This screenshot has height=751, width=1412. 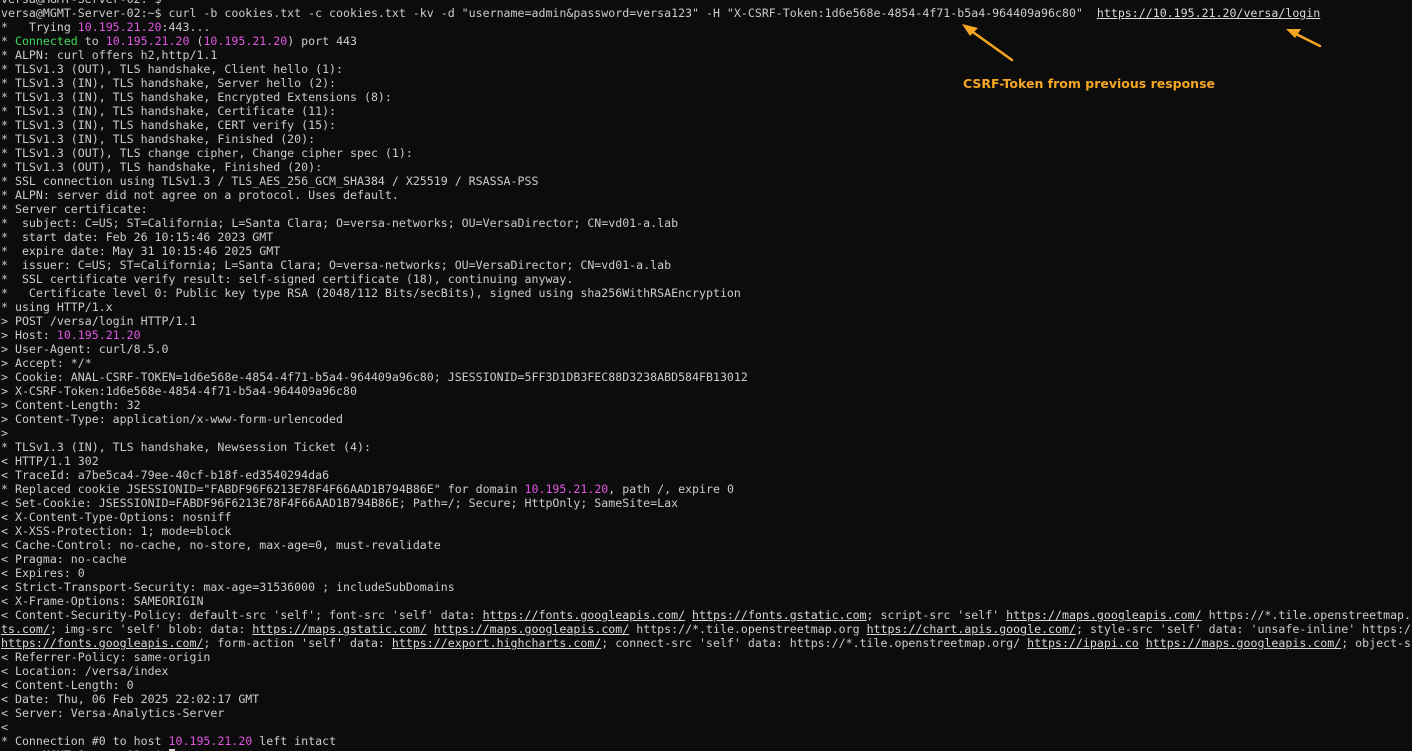 I want to click on annotation-arrows, so click(x=1142, y=43).